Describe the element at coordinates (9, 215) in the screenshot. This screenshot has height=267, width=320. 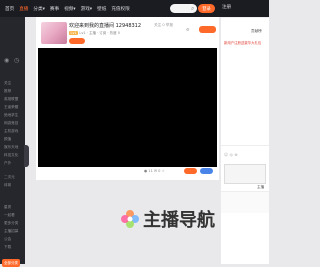
I see `sidebar-item: 一起看` at that location.